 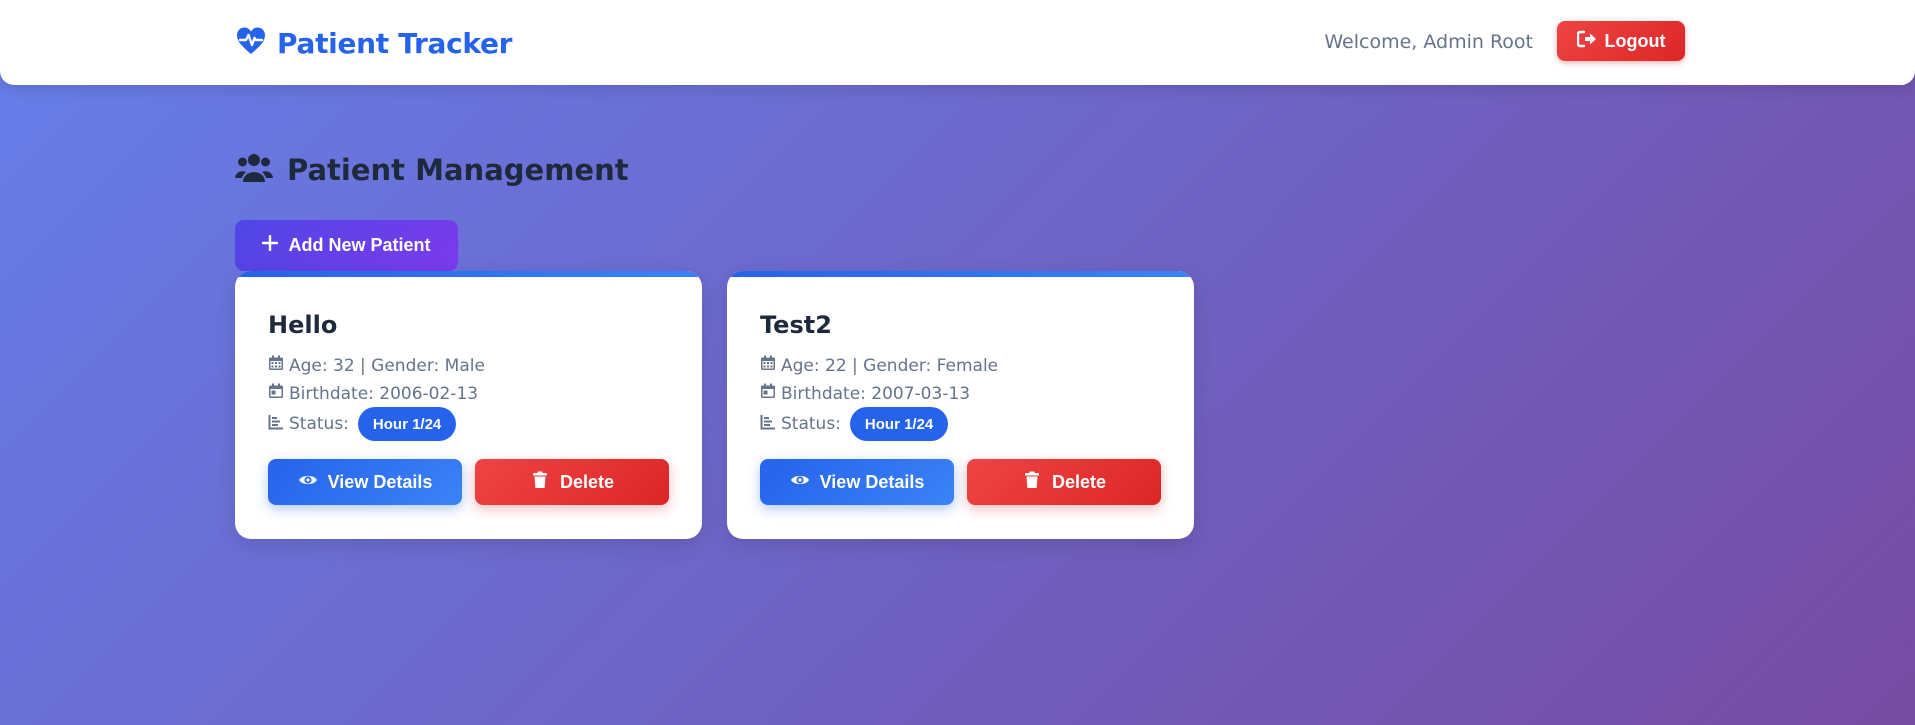 What do you see at coordinates (387, 365) in the screenshot?
I see `age-gender-text: Age: 32 | Gender: Male` at bounding box center [387, 365].